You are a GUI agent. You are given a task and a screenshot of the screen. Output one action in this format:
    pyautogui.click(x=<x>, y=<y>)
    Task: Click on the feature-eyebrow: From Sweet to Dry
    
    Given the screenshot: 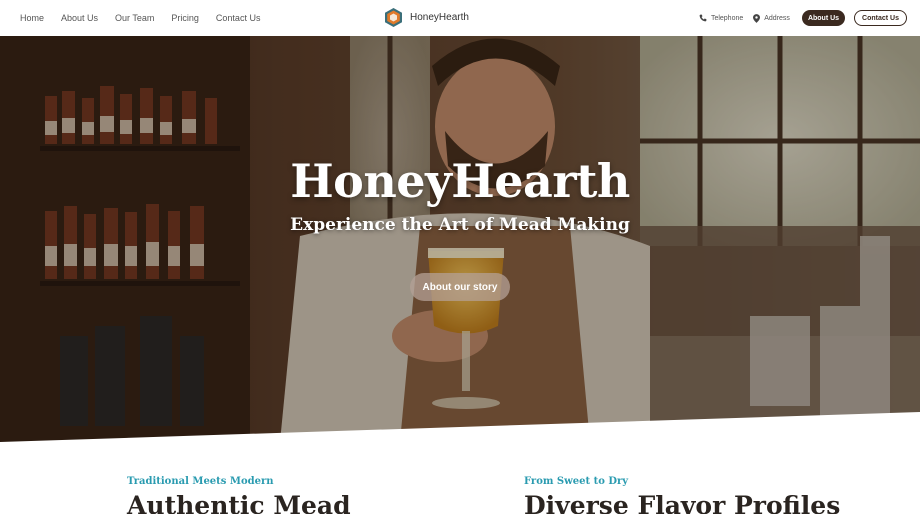 What is the action you would take?
    pyautogui.click(x=576, y=481)
    